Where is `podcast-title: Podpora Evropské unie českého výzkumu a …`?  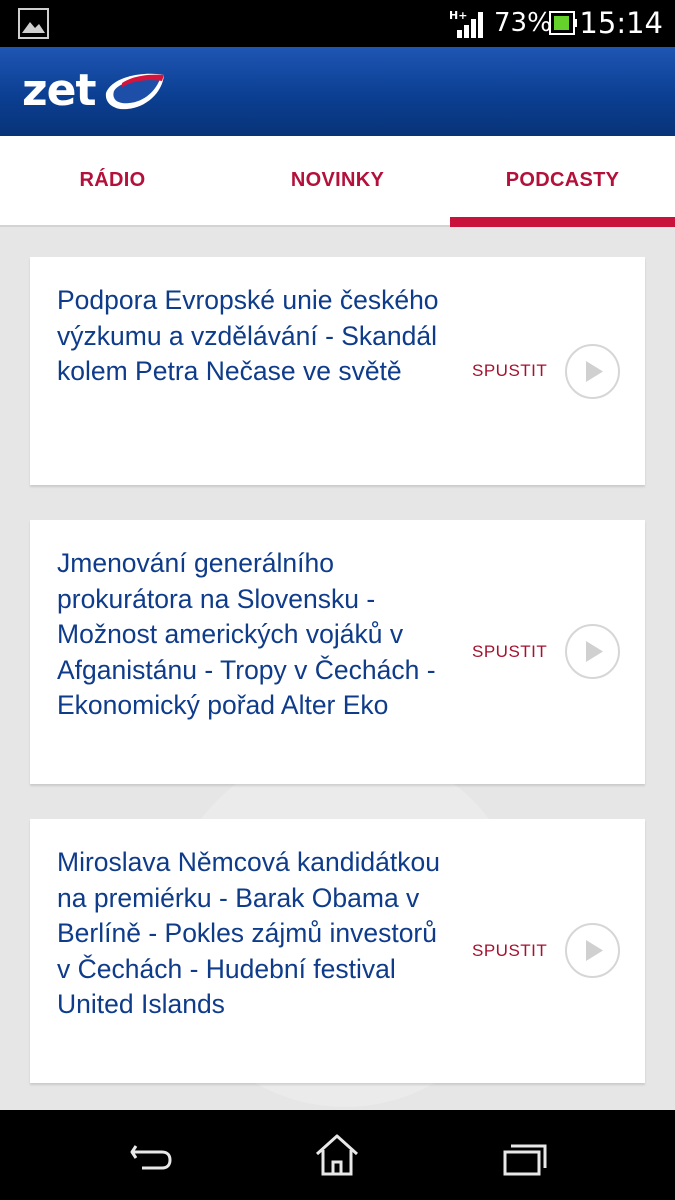
podcast-title: Podpora Evropské unie českého výzkumu a … is located at coordinates (248, 336).